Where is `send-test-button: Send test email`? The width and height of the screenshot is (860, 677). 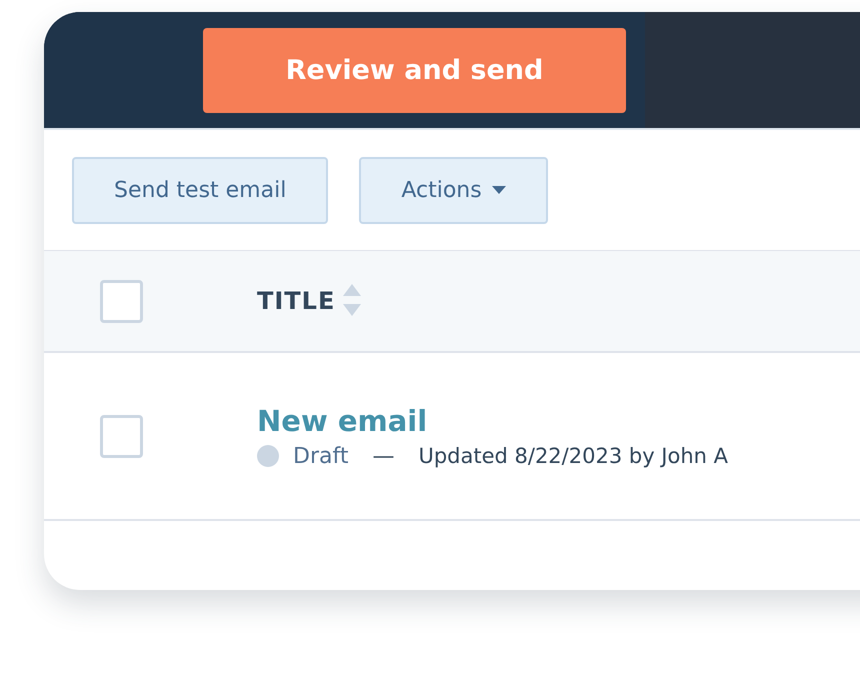
send-test-button: Send test email is located at coordinates (200, 190).